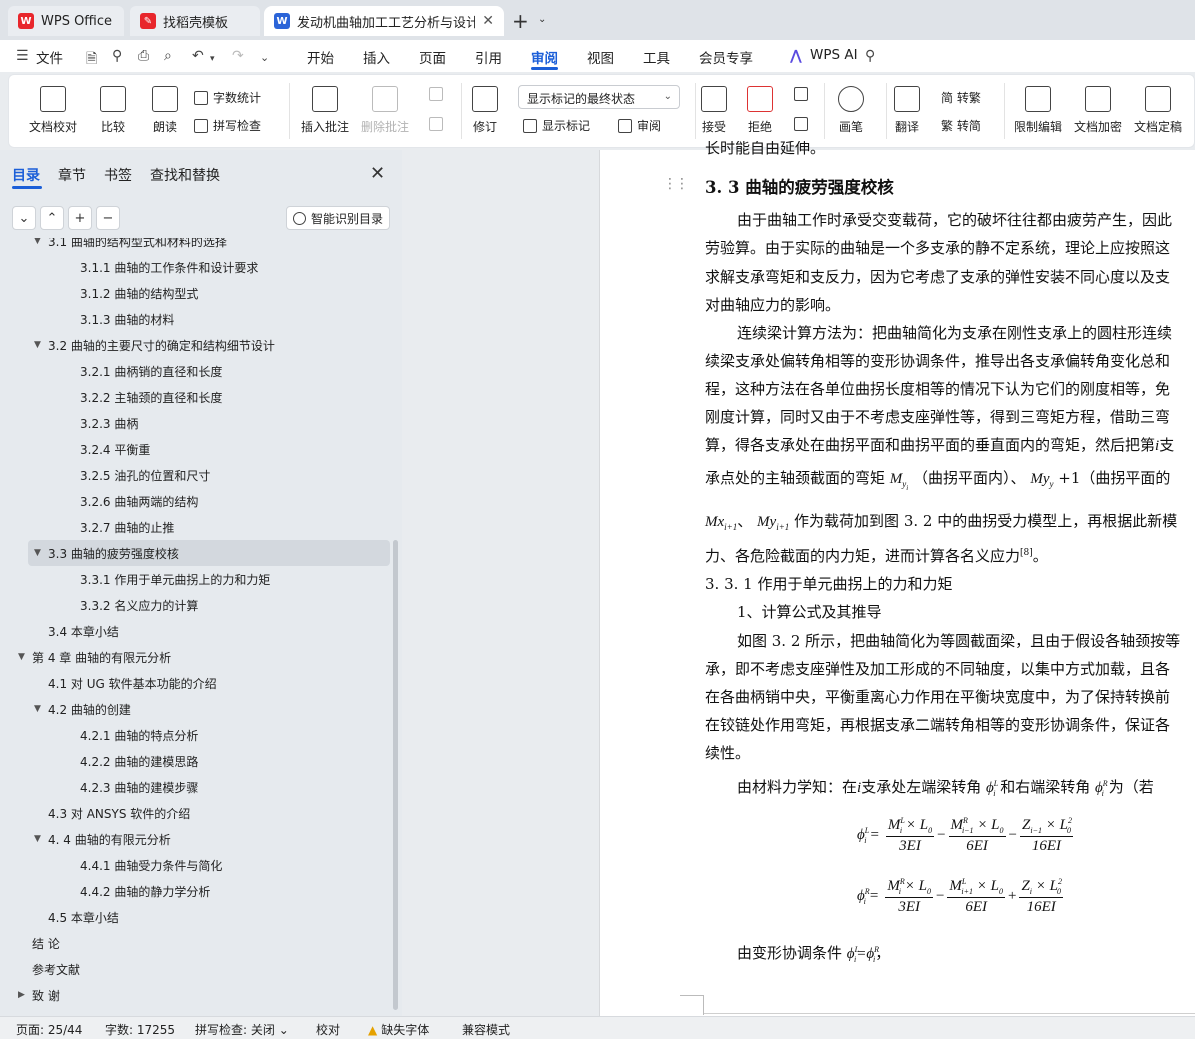 The width and height of the screenshot is (1195, 1039). What do you see at coordinates (961, 97) in the screenshot?
I see `to-traditional-button: 简 转繁` at bounding box center [961, 97].